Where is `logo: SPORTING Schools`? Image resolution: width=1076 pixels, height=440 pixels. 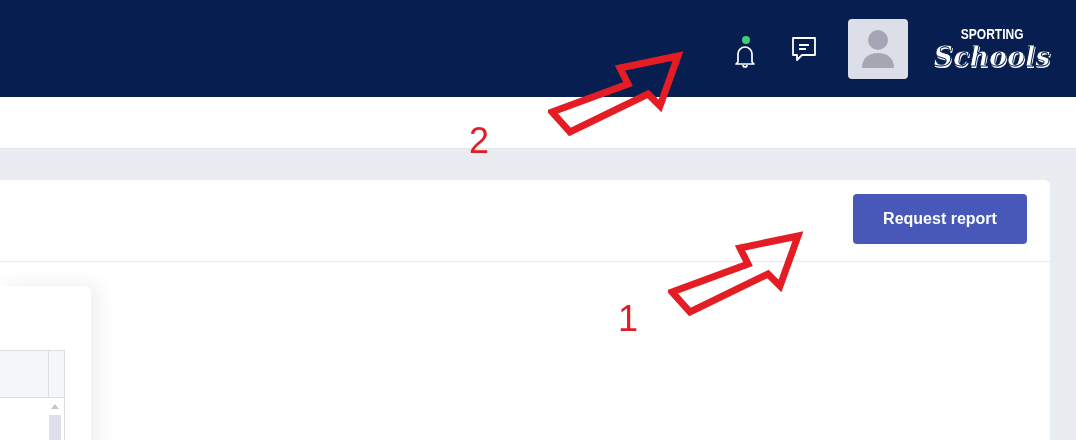 logo: SPORTING Schools is located at coordinates (992, 48).